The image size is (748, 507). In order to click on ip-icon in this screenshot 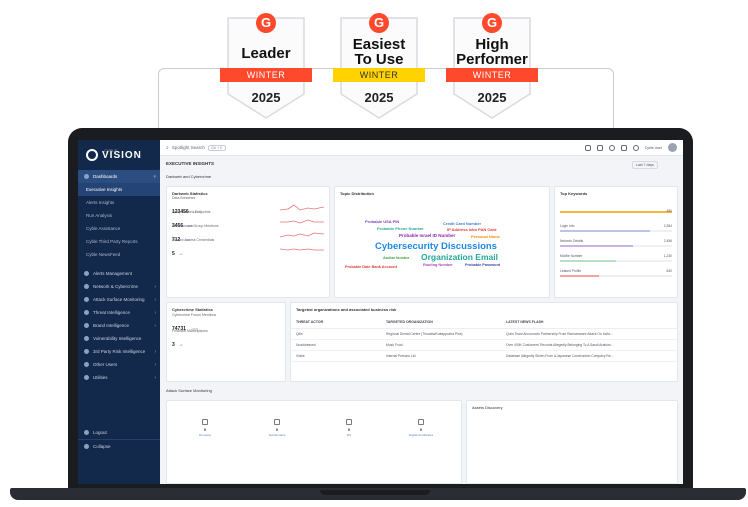, I will do `click(349, 422)`.